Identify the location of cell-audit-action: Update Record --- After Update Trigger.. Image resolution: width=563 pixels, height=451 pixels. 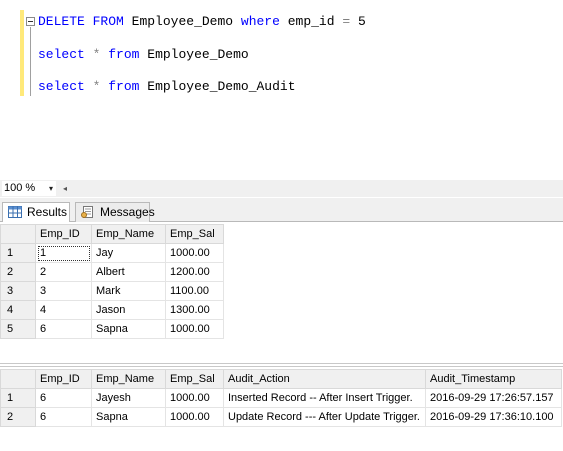
(324, 417).